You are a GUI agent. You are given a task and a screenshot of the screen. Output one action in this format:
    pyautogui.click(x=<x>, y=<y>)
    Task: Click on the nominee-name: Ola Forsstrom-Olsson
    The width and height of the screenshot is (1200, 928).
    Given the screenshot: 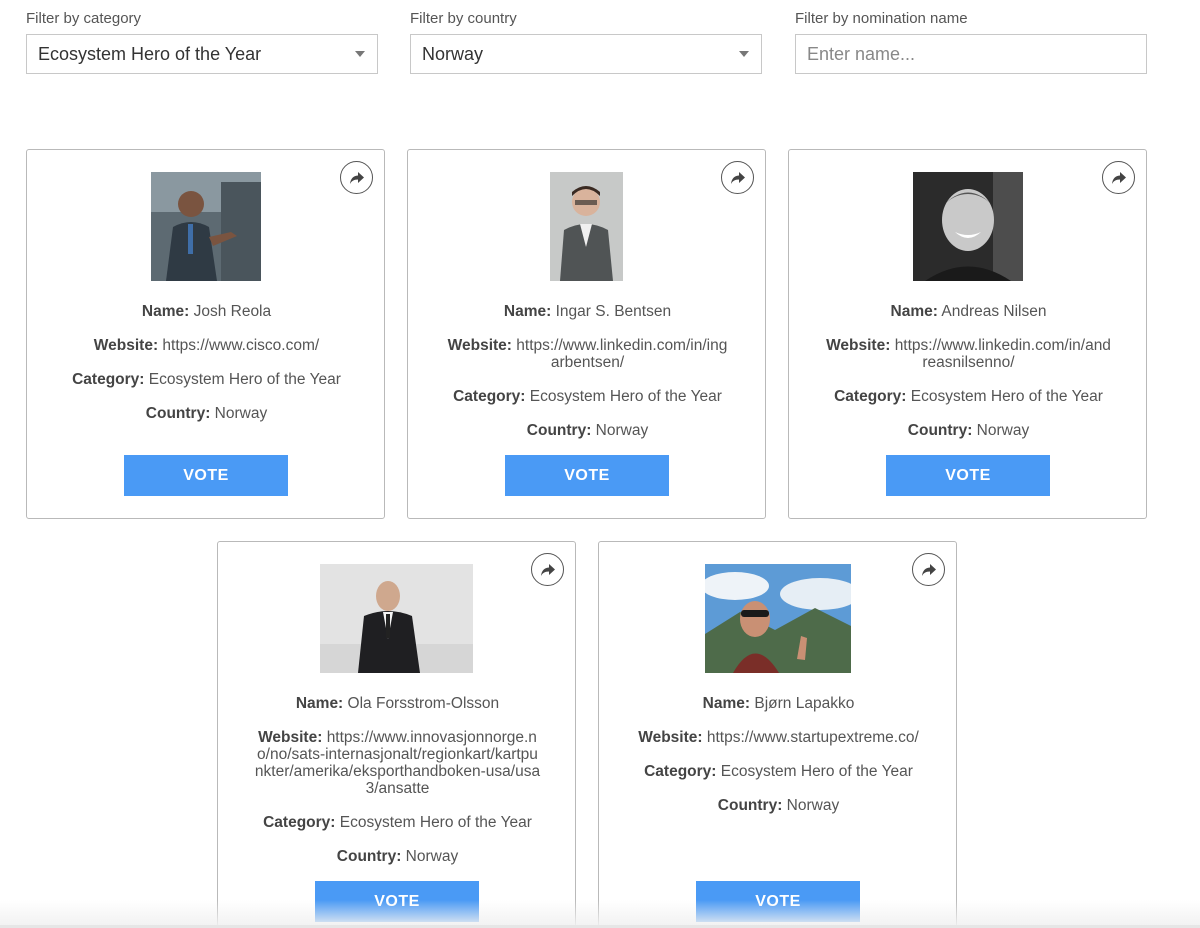 What is the action you would take?
    pyautogui.click(x=423, y=703)
    